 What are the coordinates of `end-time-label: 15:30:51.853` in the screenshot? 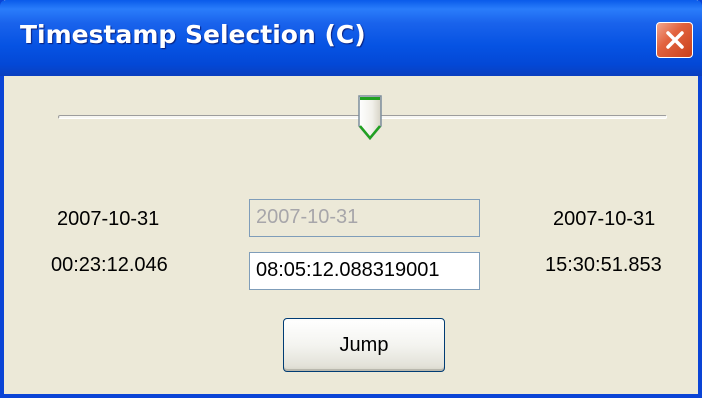 It's located at (603, 265).